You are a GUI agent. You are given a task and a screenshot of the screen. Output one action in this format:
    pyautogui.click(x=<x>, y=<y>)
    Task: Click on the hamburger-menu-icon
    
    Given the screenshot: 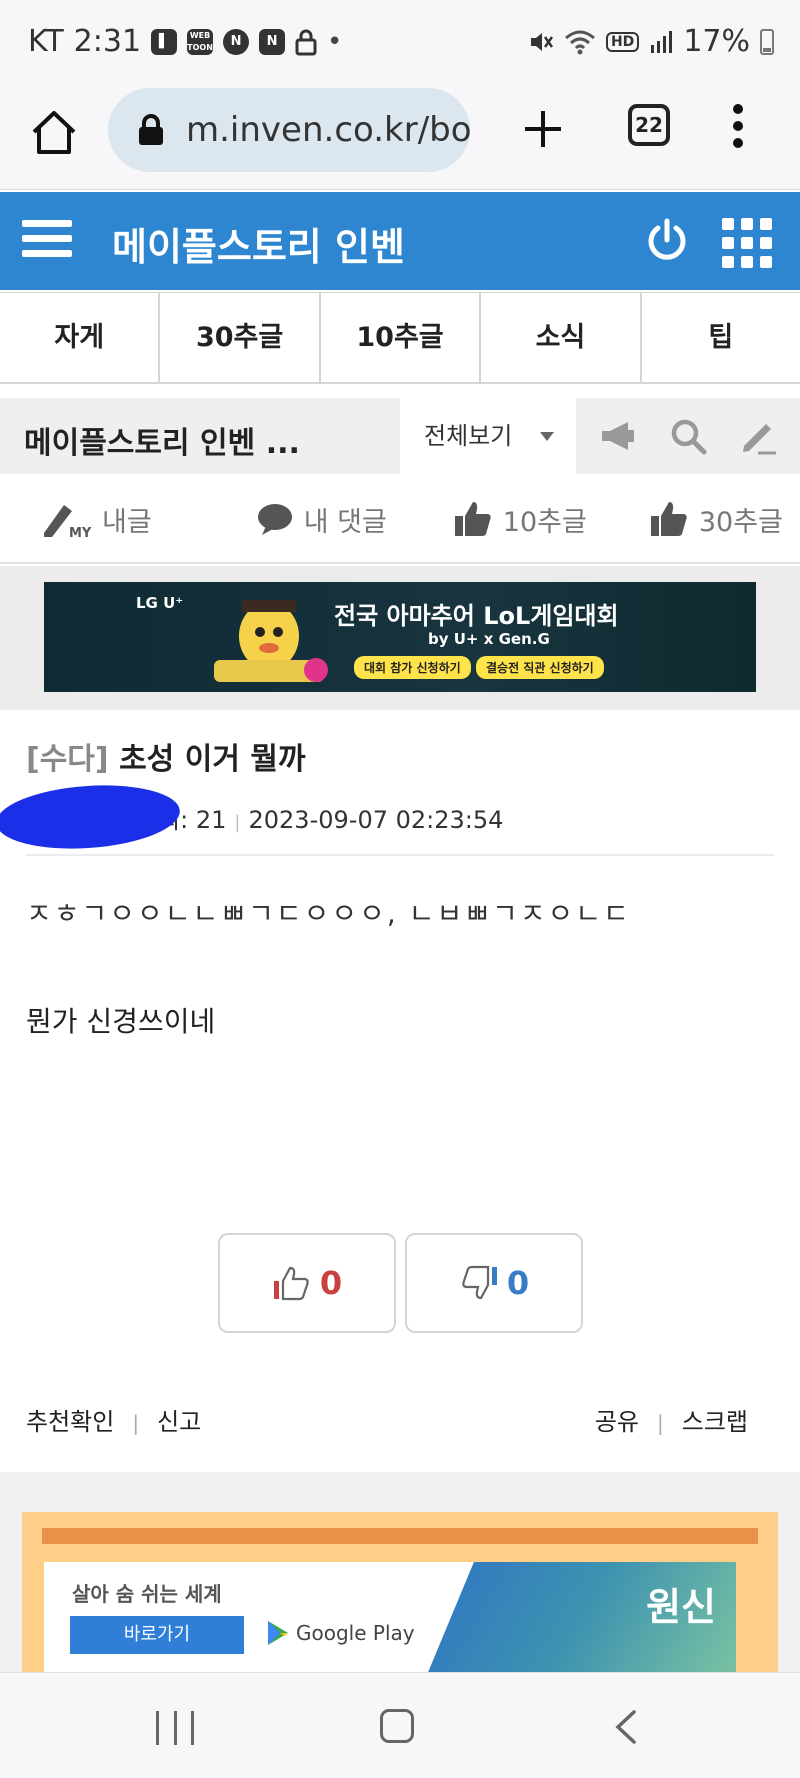 What is the action you would take?
    pyautogui.click(x=47, y=241)
    